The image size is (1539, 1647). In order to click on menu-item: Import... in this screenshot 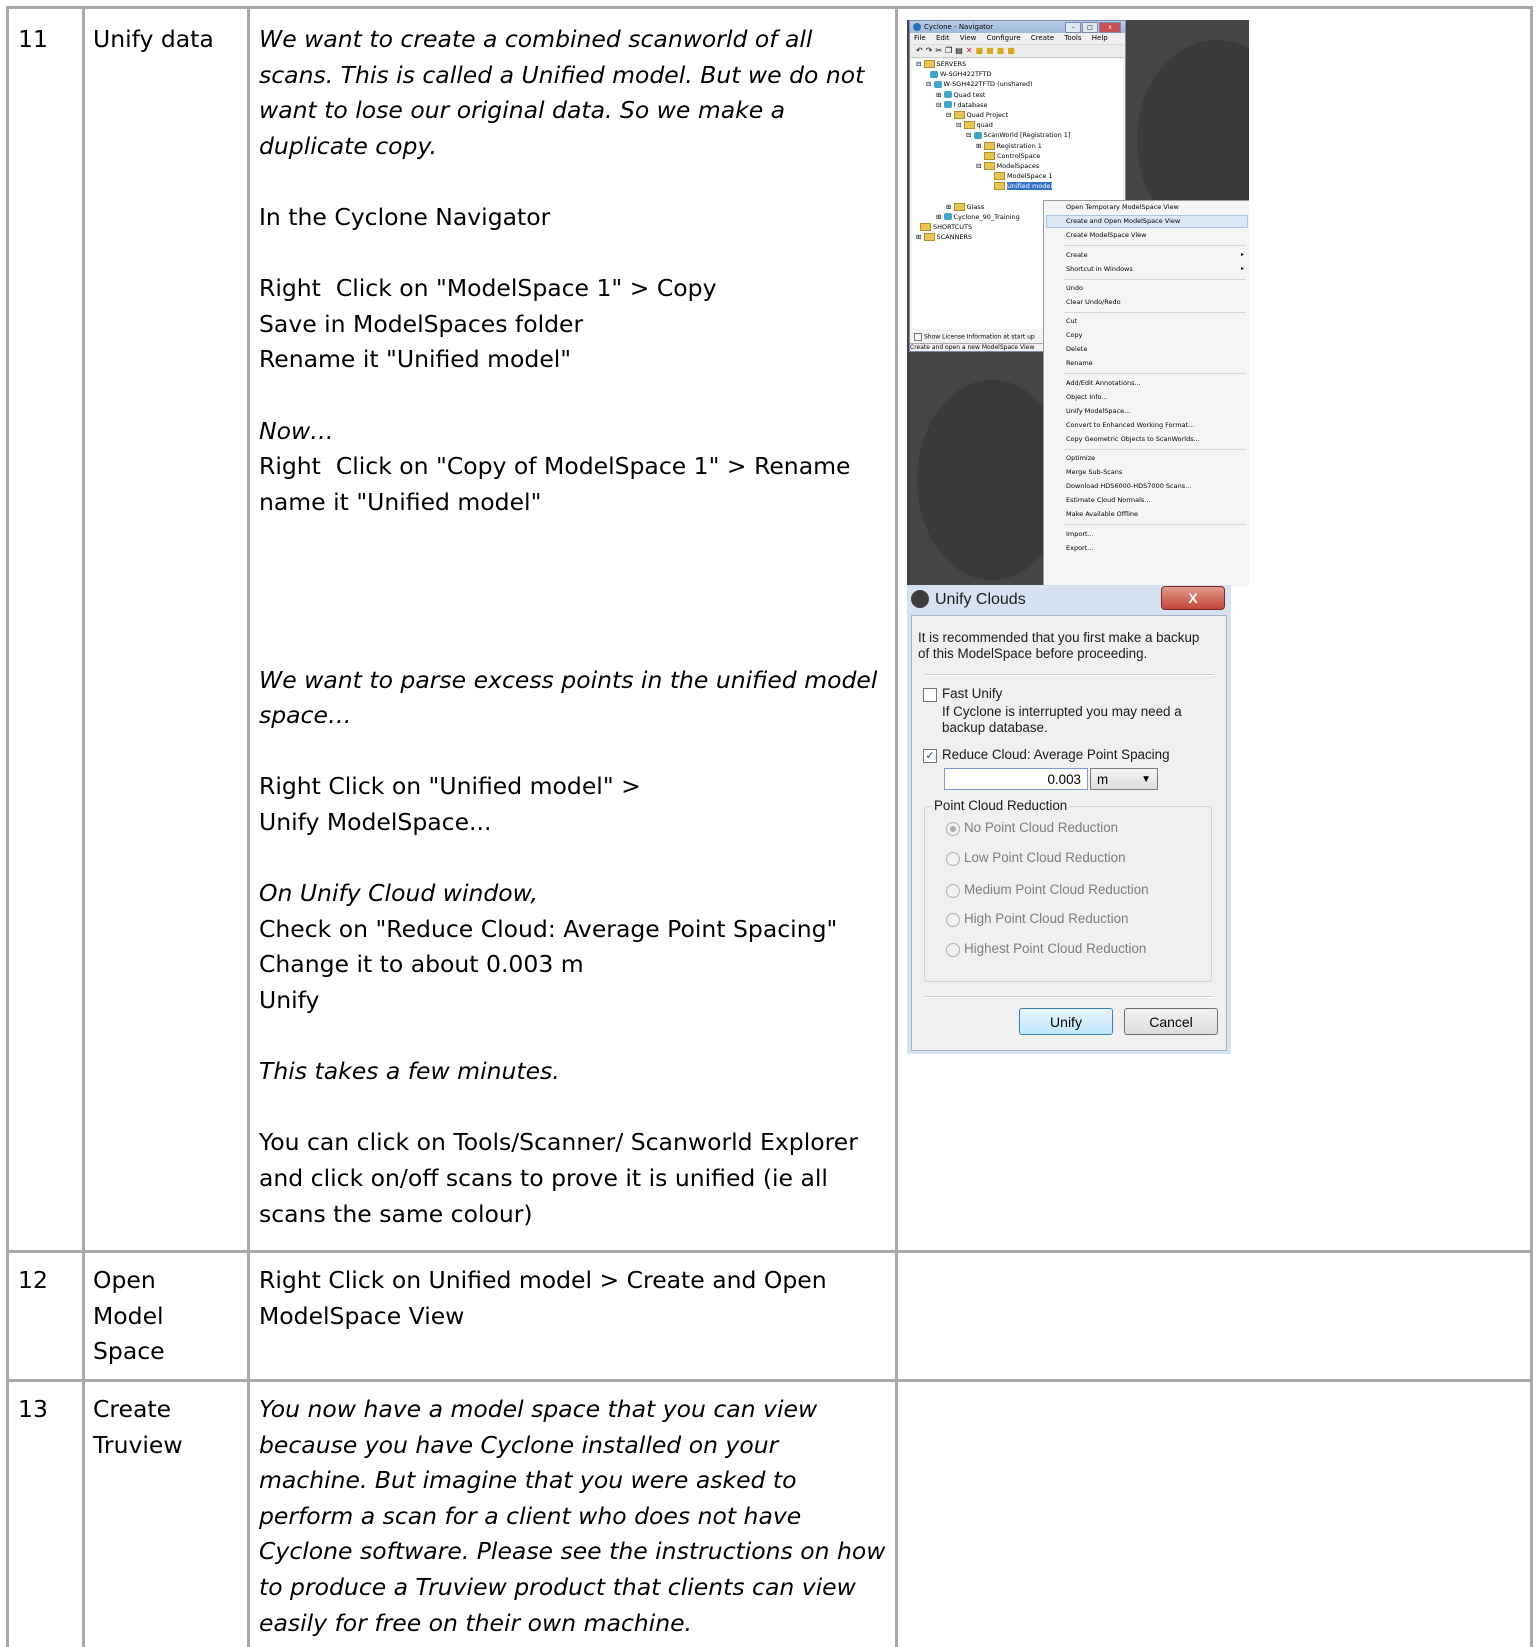, I will do `click(1080, 534)`.